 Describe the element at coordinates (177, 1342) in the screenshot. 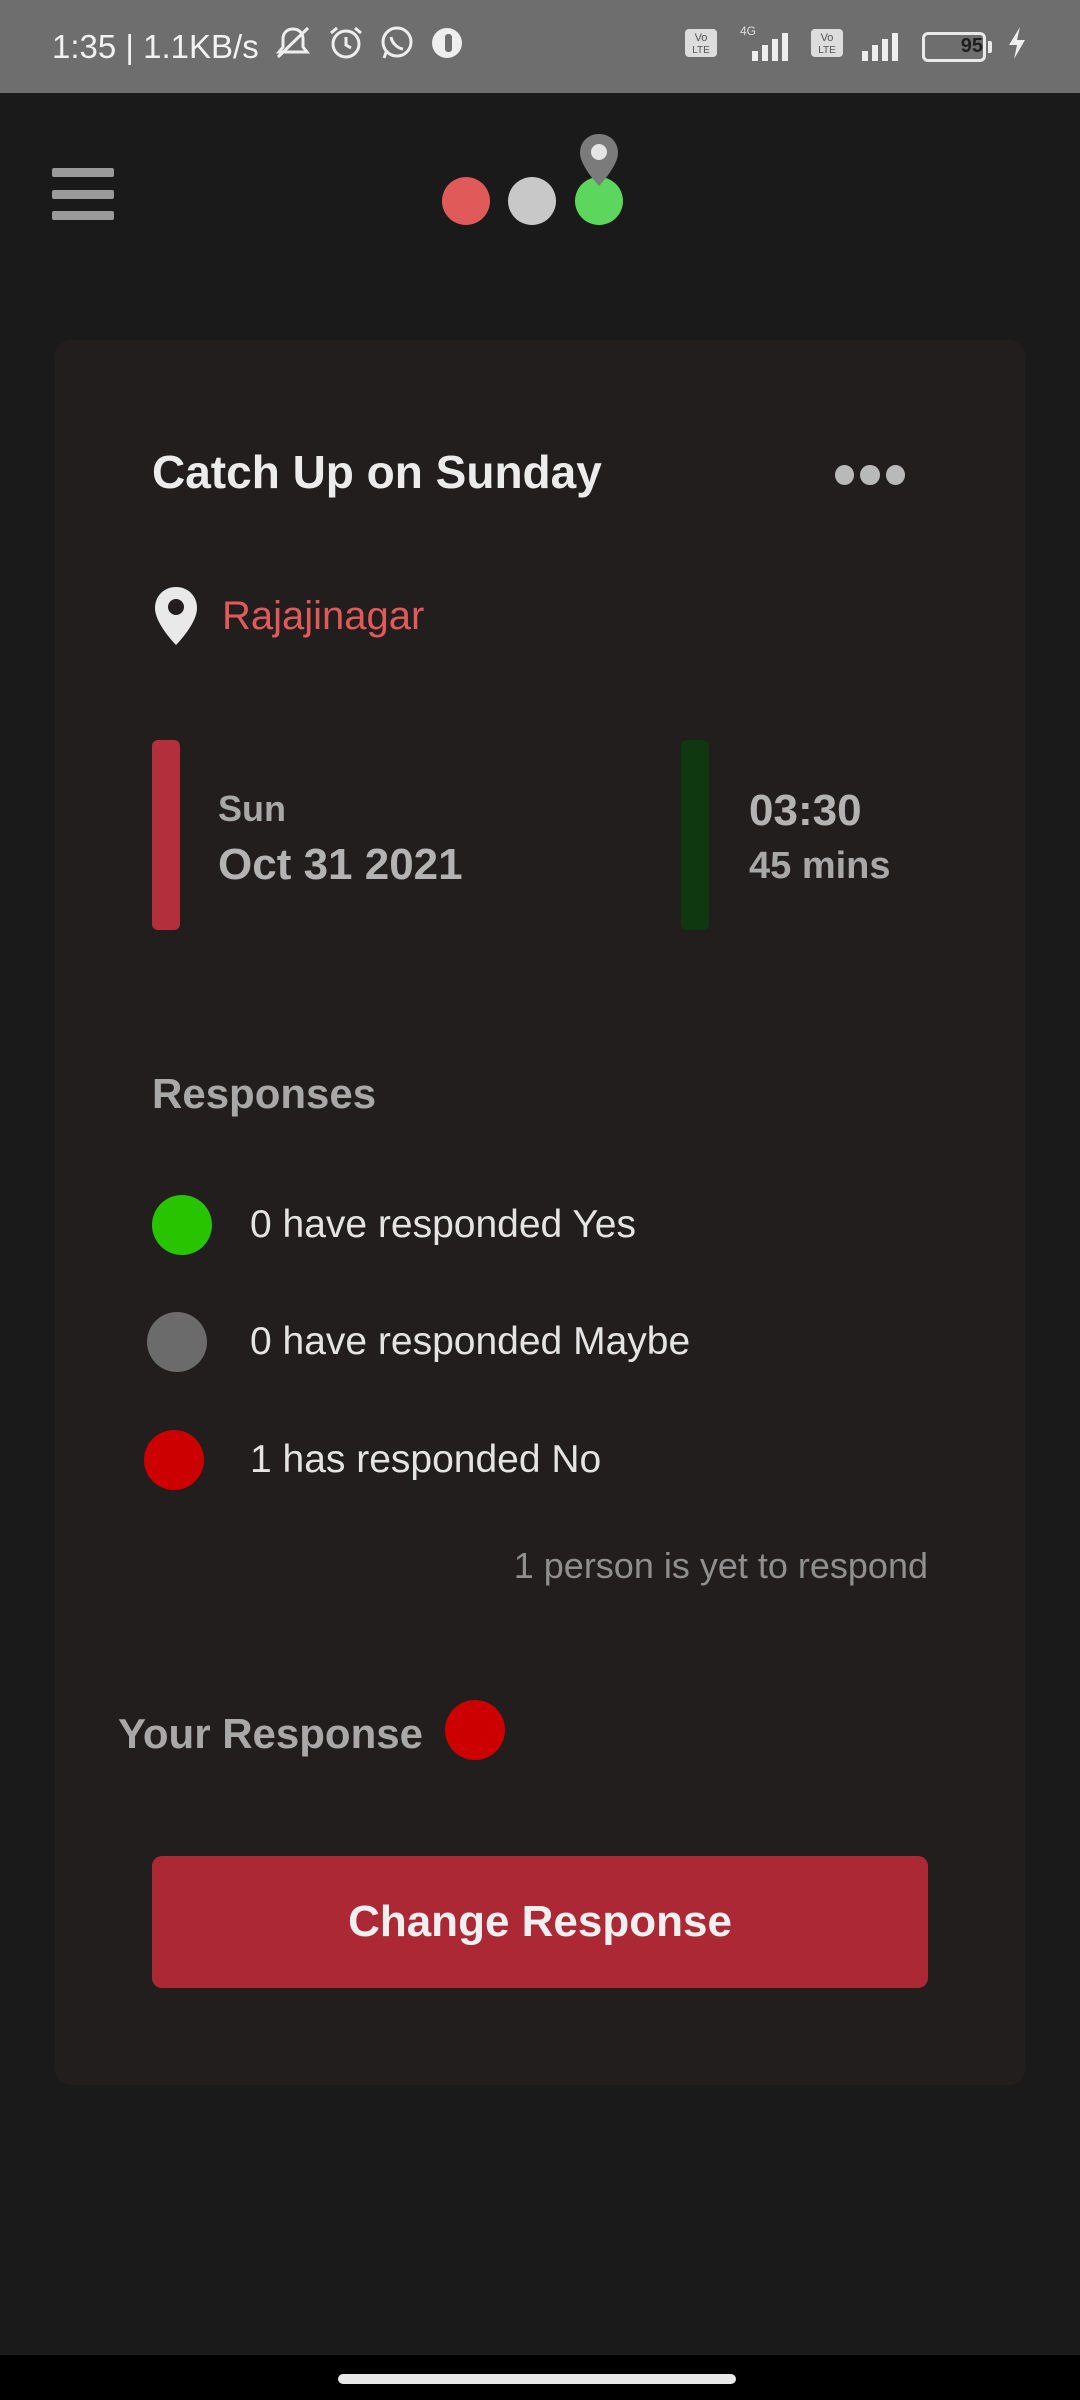

I see `maybe-indicator-icon` at that location.